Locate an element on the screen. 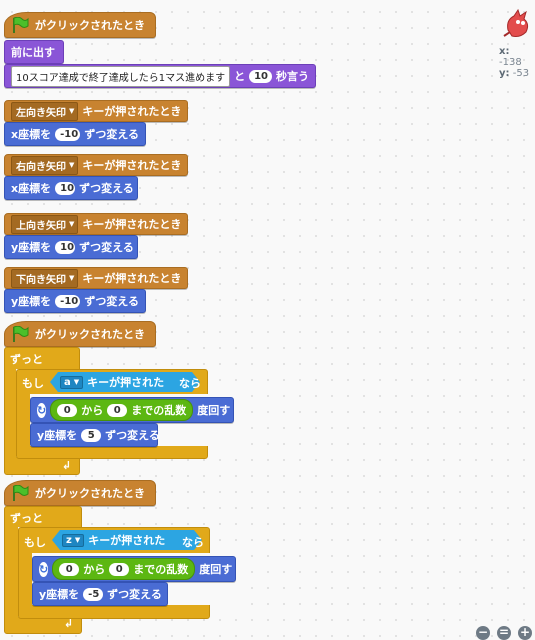  key-dropdown: 右向き矢印 ▼ is located at coordinates (45, 165).